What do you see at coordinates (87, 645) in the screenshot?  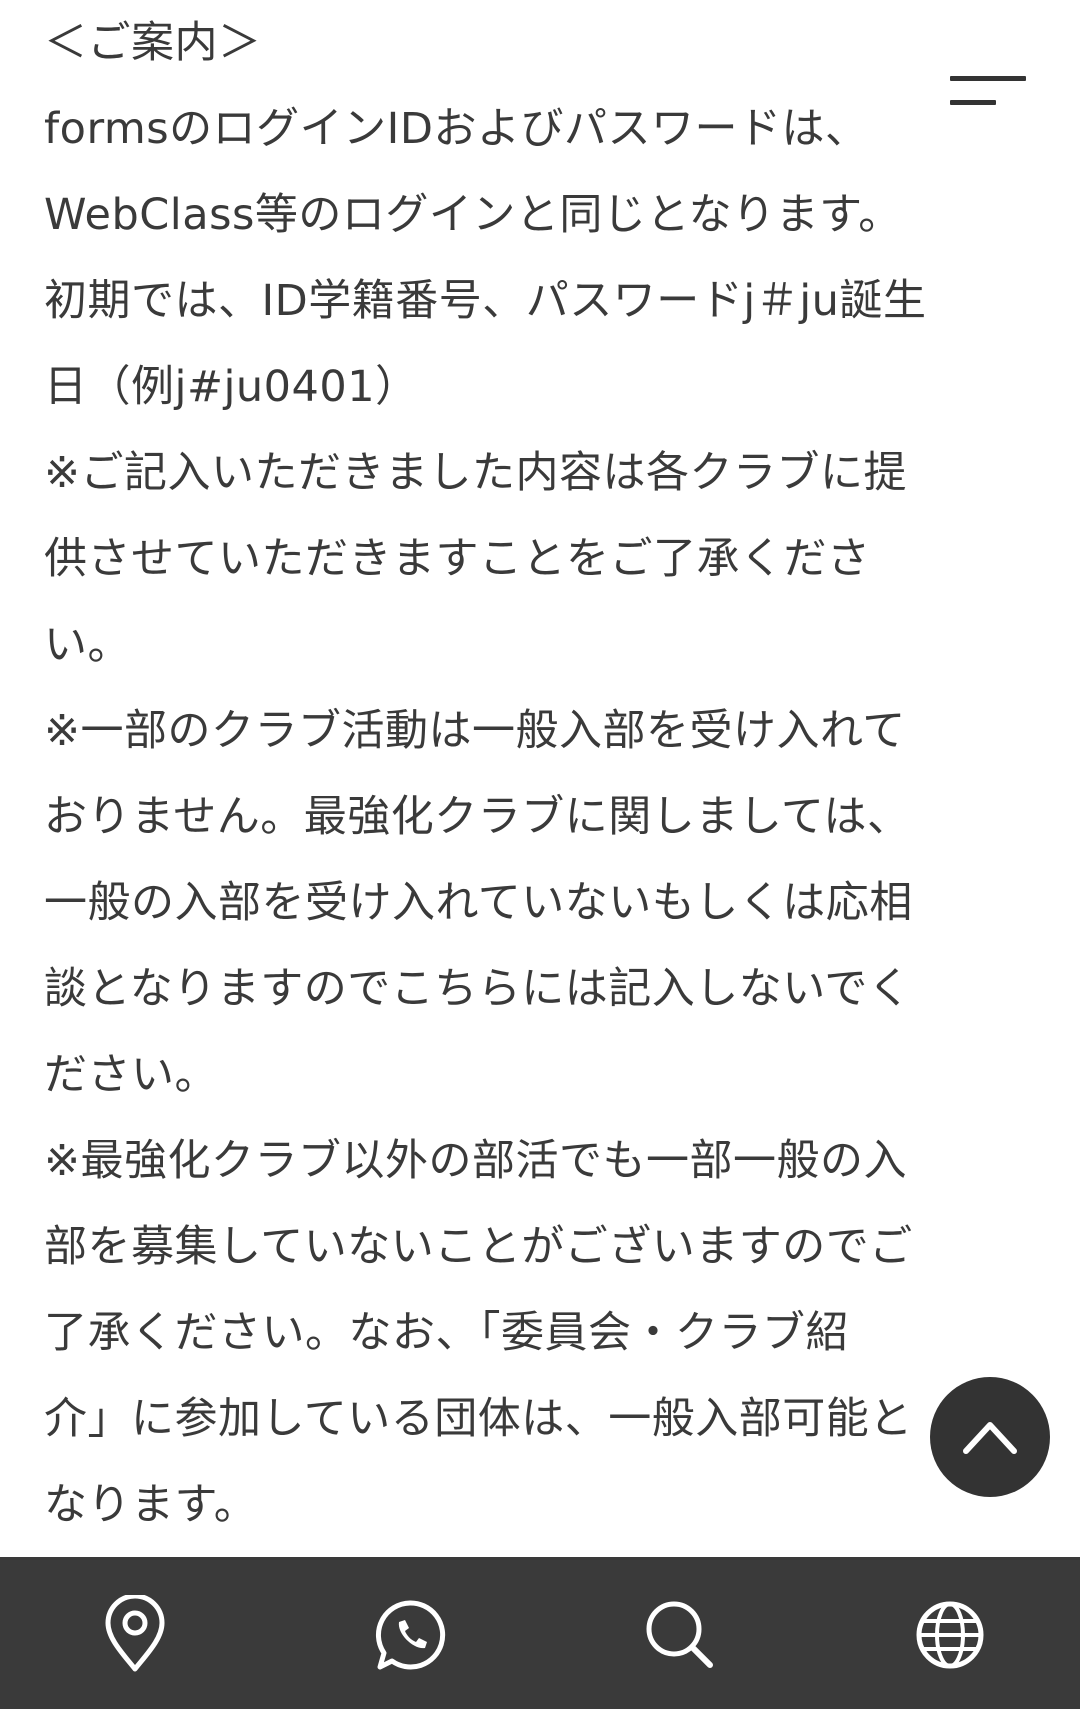 I see `notice-line: い。` at bounding box center [87, 645].